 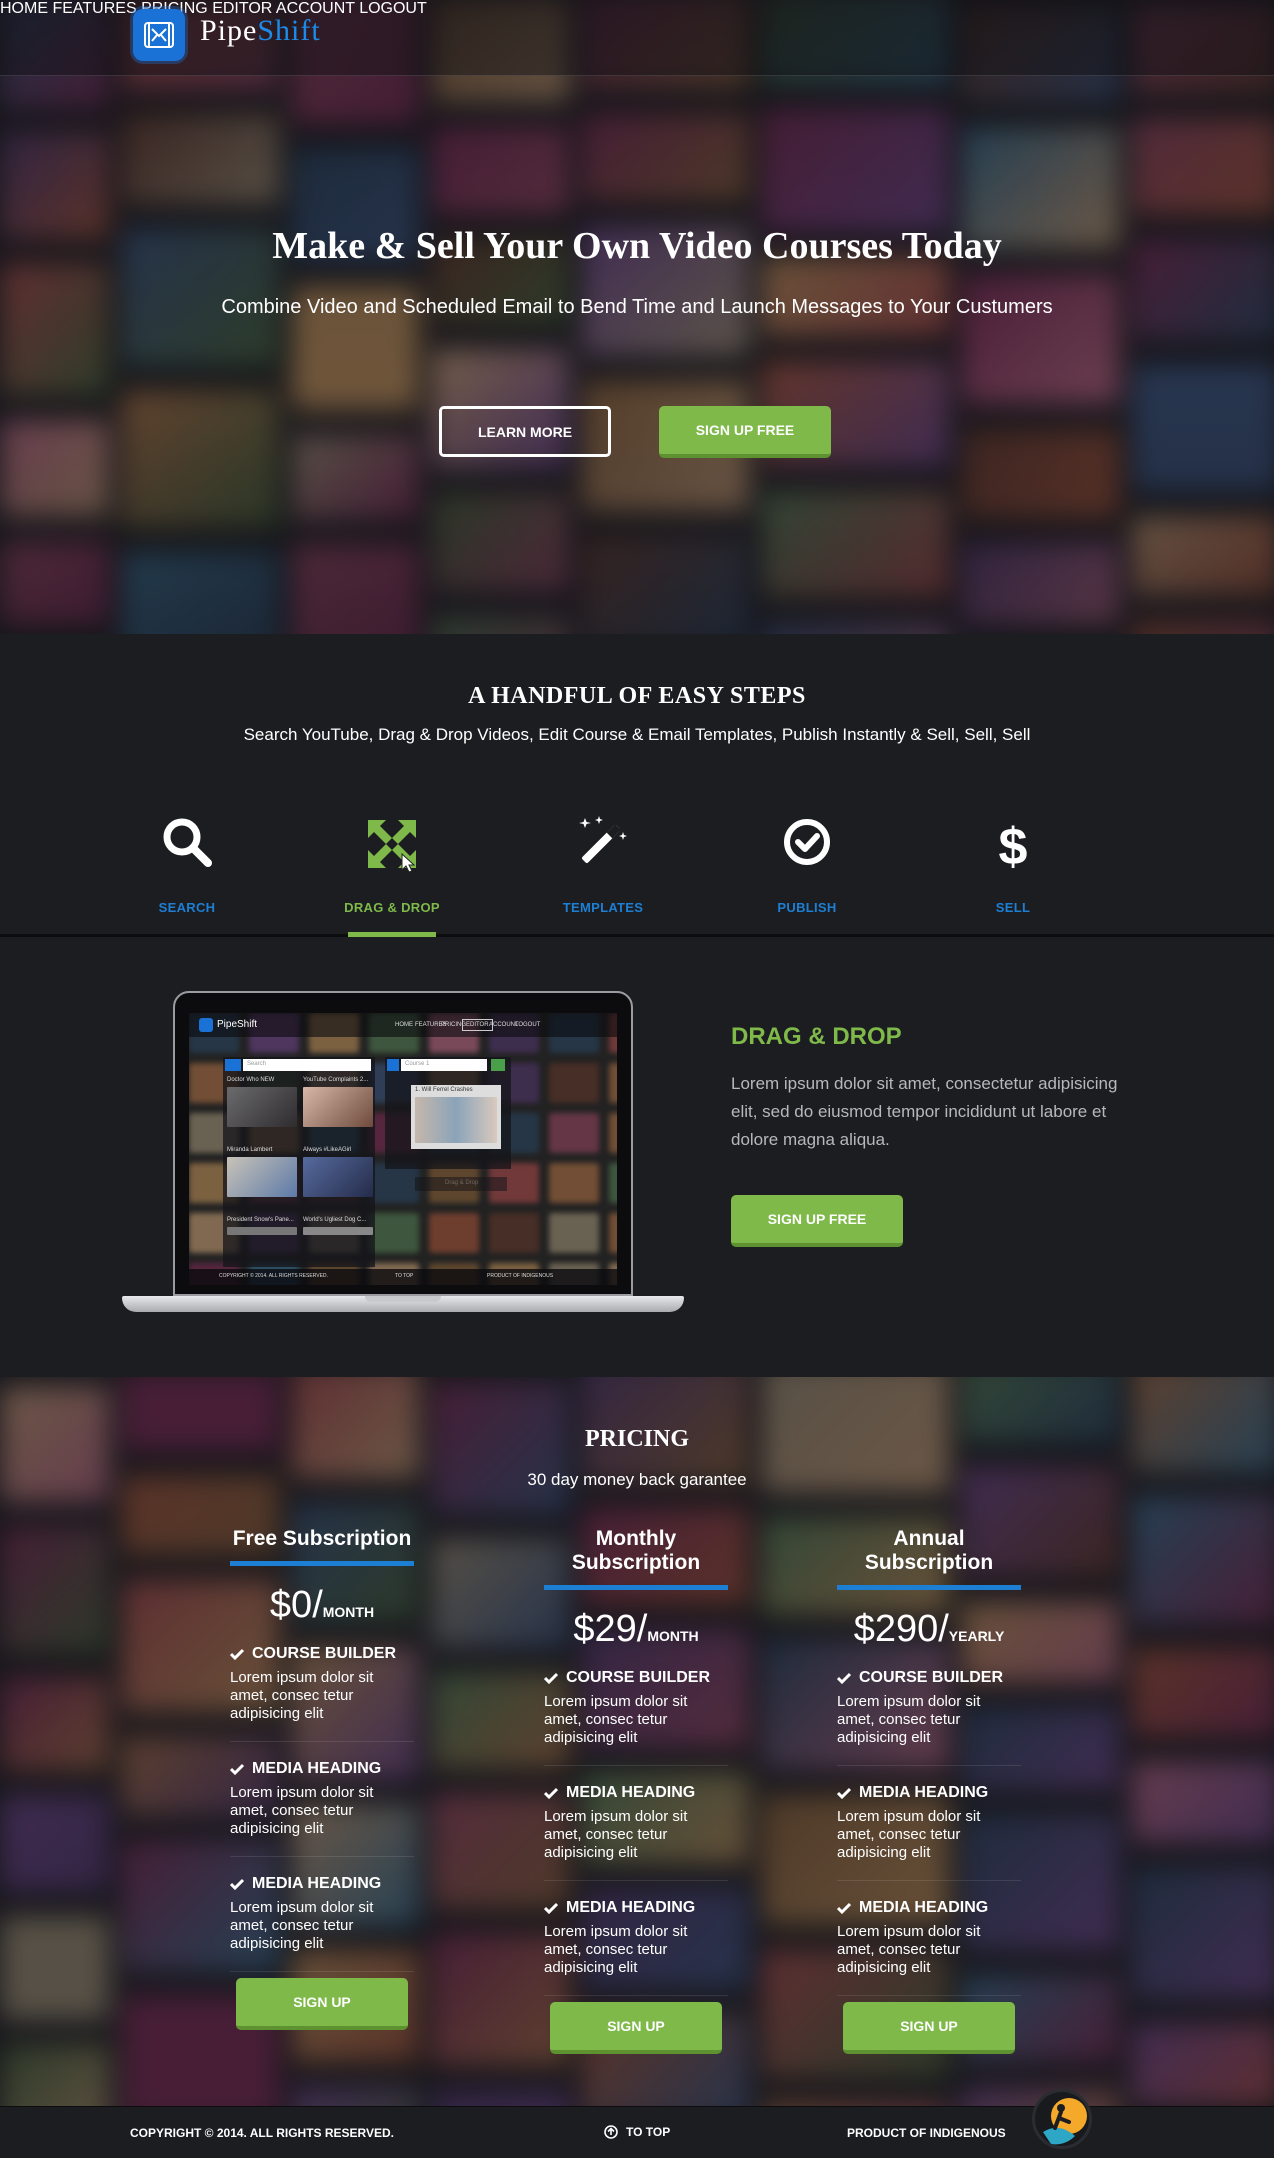 What do you see at coordinates (250, 1150) in the screenshot?
I see `mini-video-title: Miranda Lambert` at bounding box center [250, 1150].